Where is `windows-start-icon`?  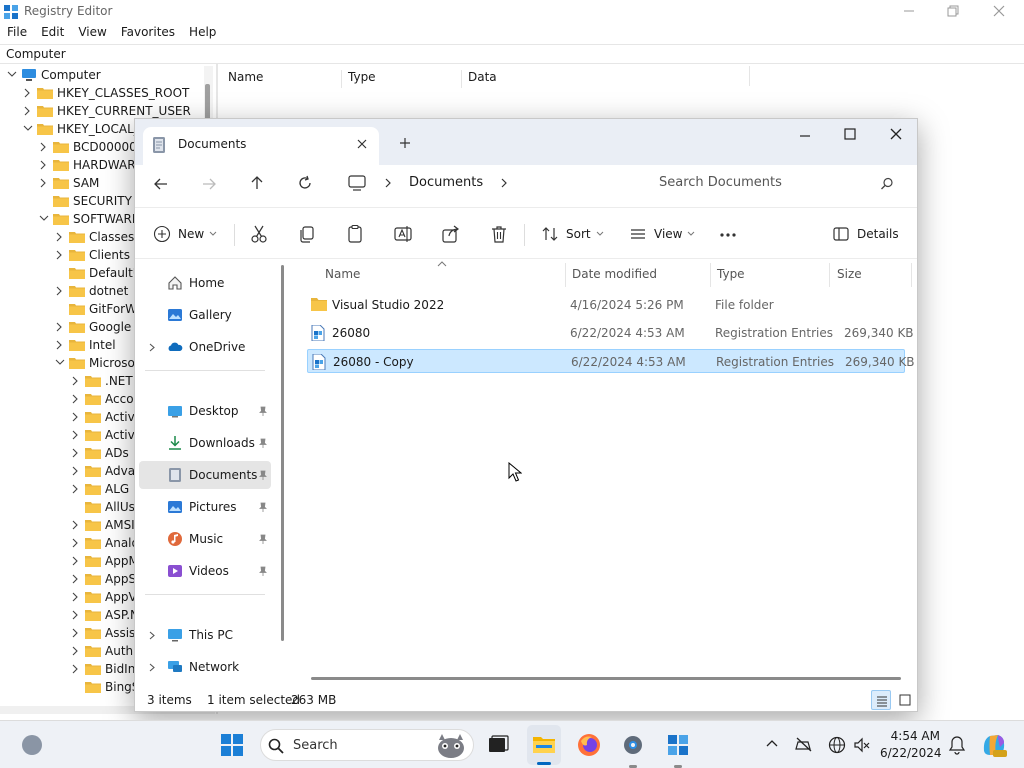 windows-start-icon is located at coordinates (232, 745).